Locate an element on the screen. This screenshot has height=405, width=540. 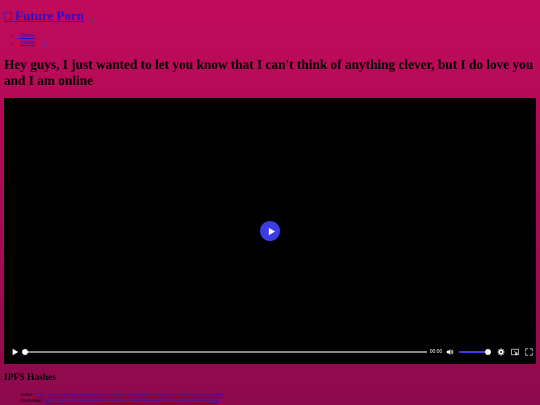
site-title: □ Future Porn is located at coordinates (44, 16).